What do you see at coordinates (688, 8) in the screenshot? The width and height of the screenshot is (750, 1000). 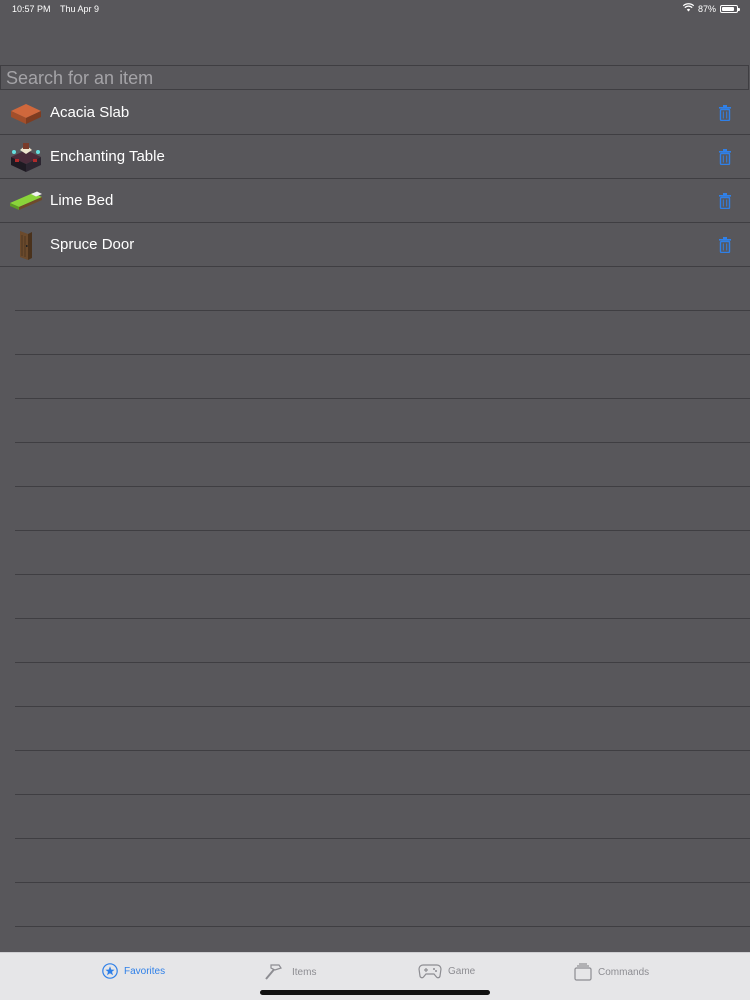 I see `wifi-icon` at bounding box center [688, 8].